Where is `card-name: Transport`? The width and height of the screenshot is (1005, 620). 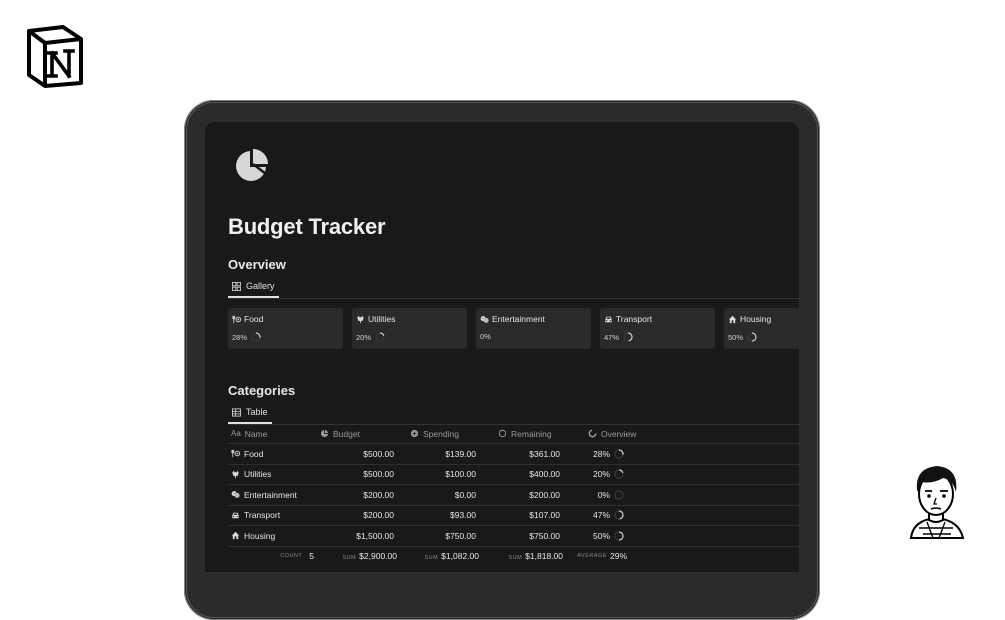 card-name: Transport is located at coordinates (634, 319).